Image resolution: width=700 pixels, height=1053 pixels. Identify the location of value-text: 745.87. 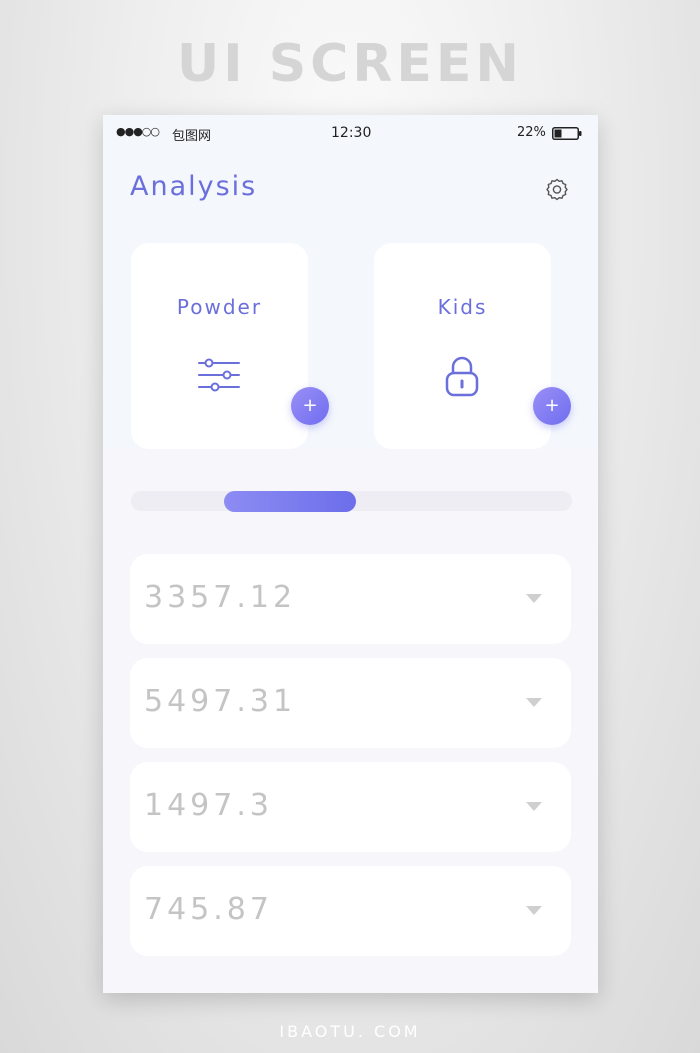
(208, 909).